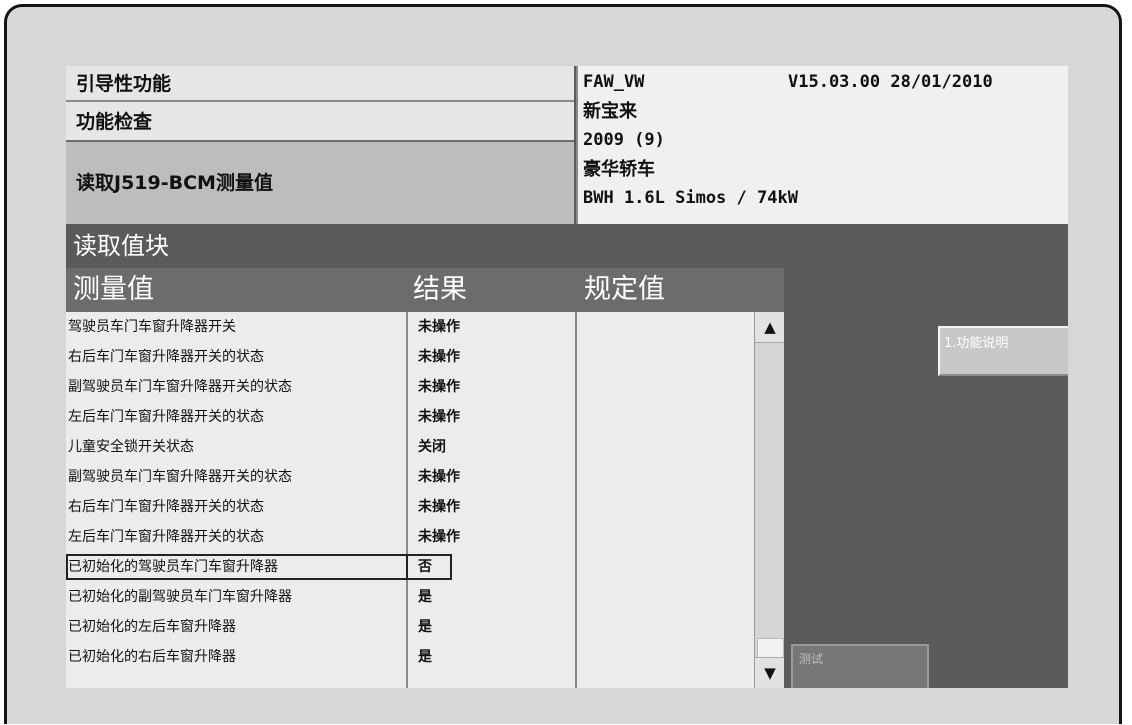  Describe the element at coordinates (152, 627) in the screenshot. I see `row-name: 已初始化的左后车窗升降器` at that location.